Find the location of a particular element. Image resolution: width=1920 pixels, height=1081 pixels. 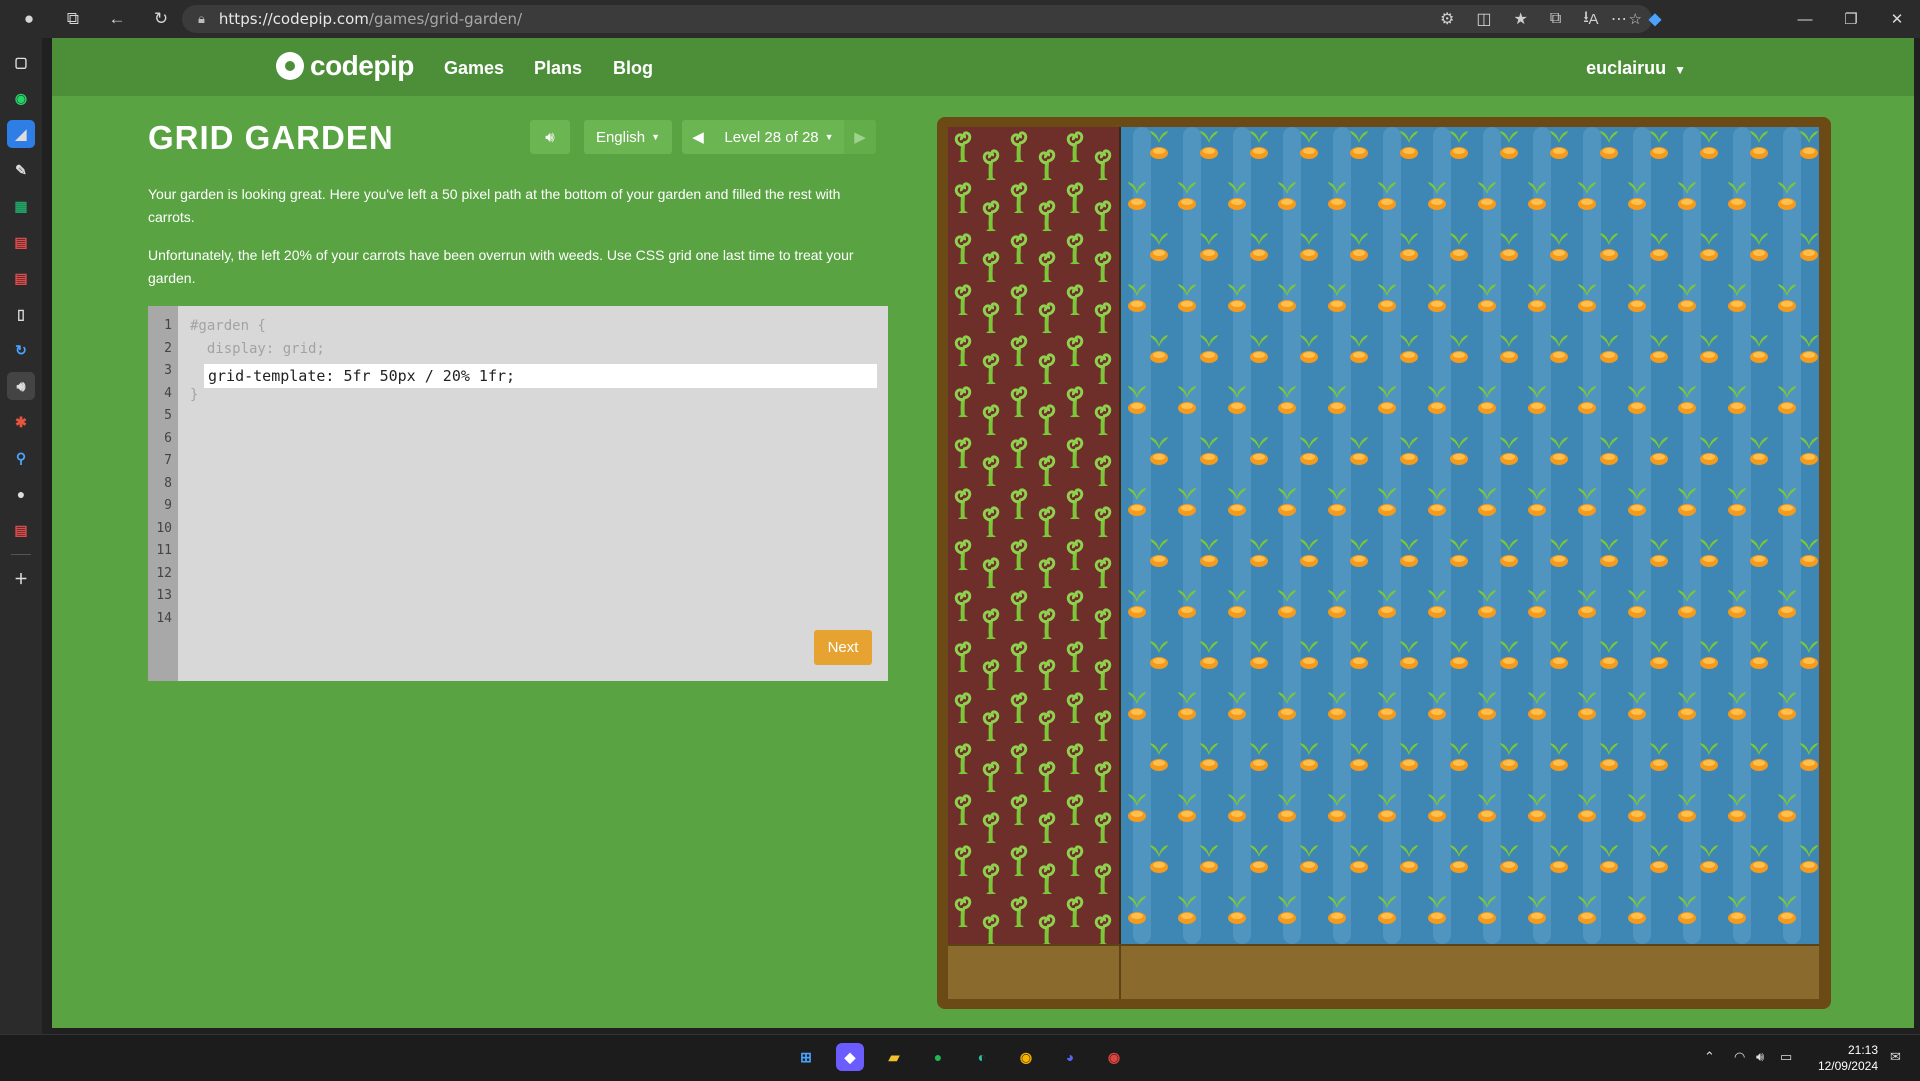

logo-mark-icon is located at coordinates (290, 66).